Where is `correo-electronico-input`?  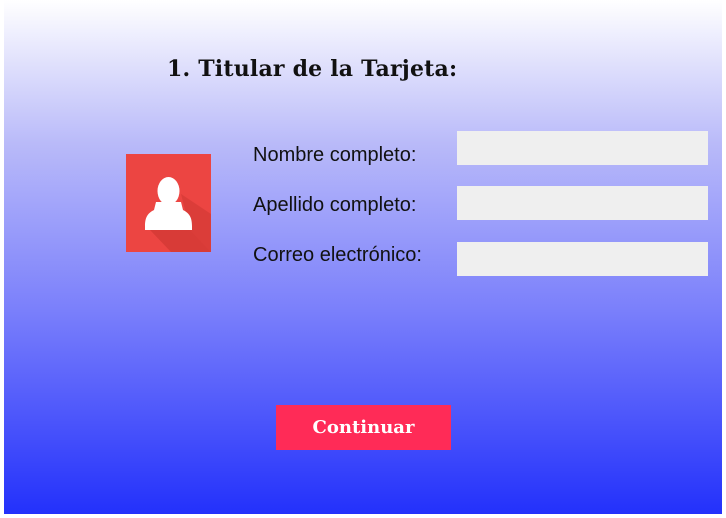 correo-electronico-input is located at coordinates (582, 259).